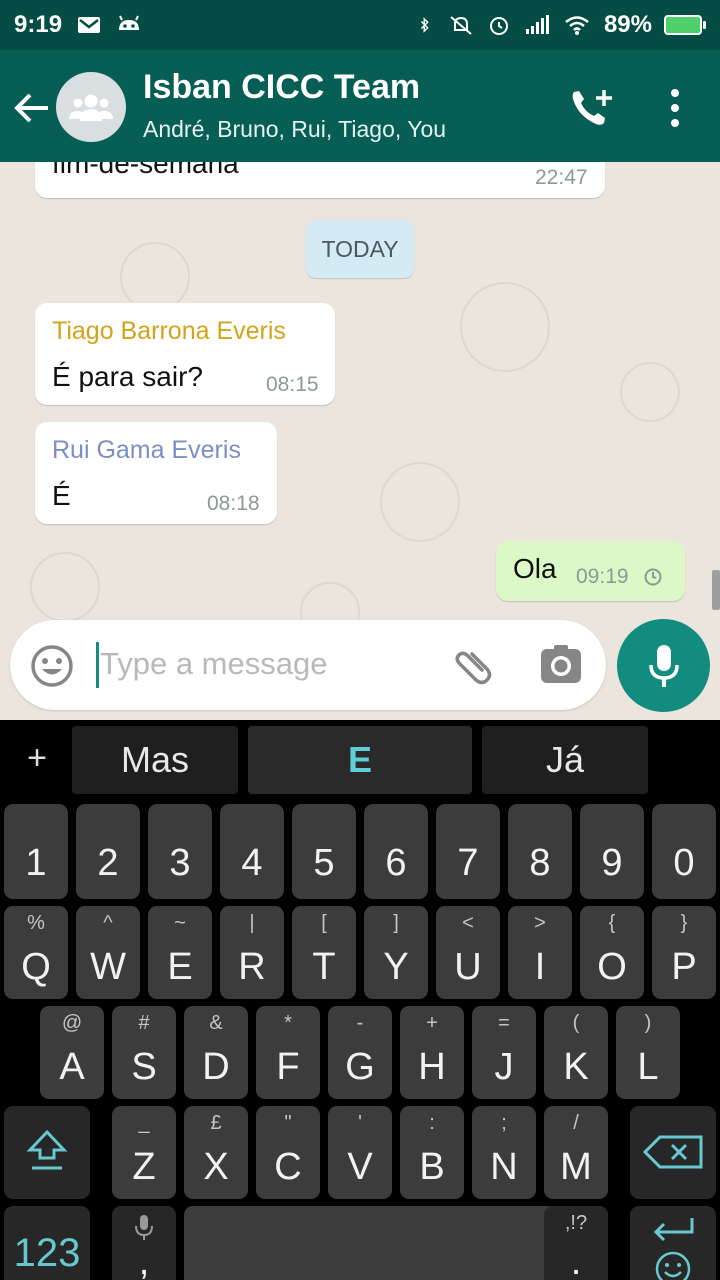 This screenshot has height=1280, width=720. I want to click on key-y: ] Y, so click(396, 952).